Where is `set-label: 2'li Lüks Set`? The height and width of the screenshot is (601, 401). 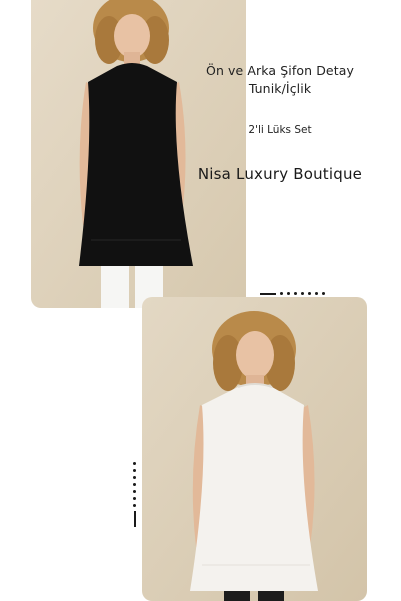
set-label: 2'li Lüks Set is located at coordinates (280, 130).